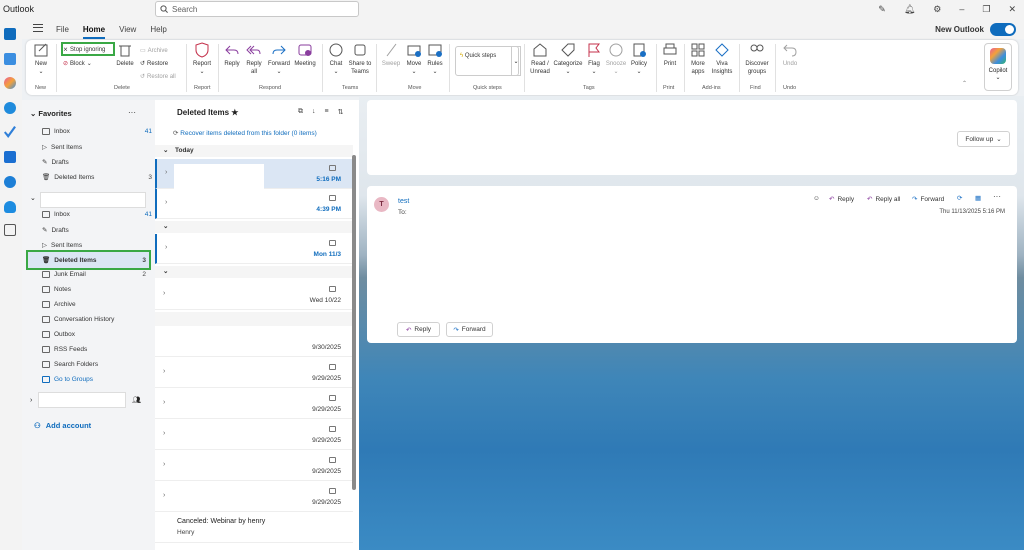 Image resolution: width=1024 pixels, height=550 pixels. Describe the element at coordinates (616, 59) in the screenshot. I see `snooze-button: Snooze ⌄` at that location.